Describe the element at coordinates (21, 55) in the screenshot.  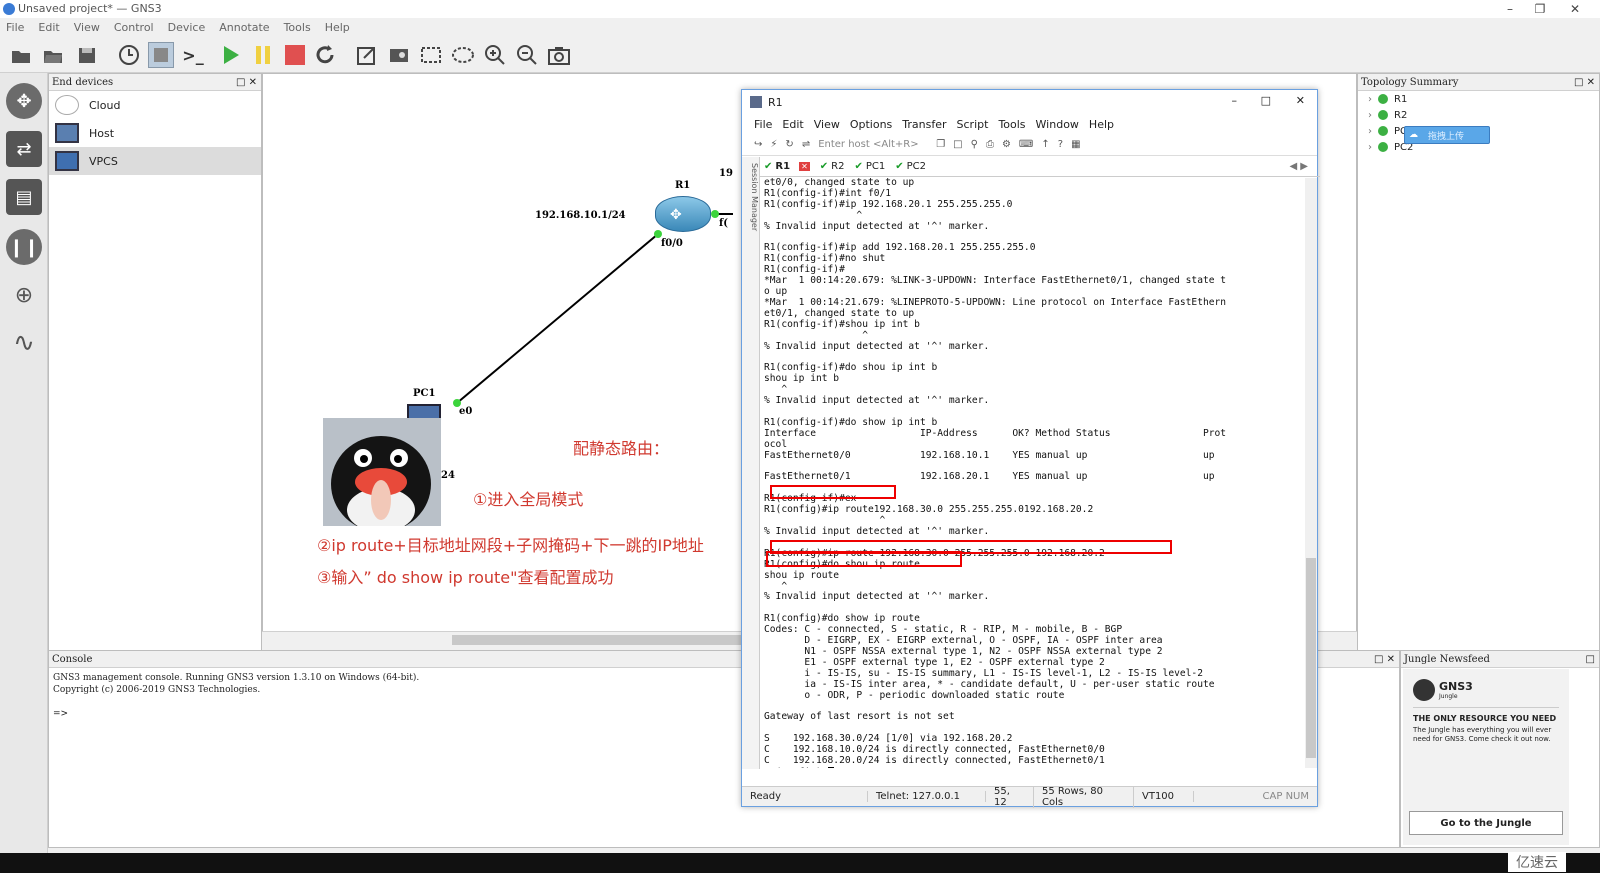
I see `new-project-icon` at that location.